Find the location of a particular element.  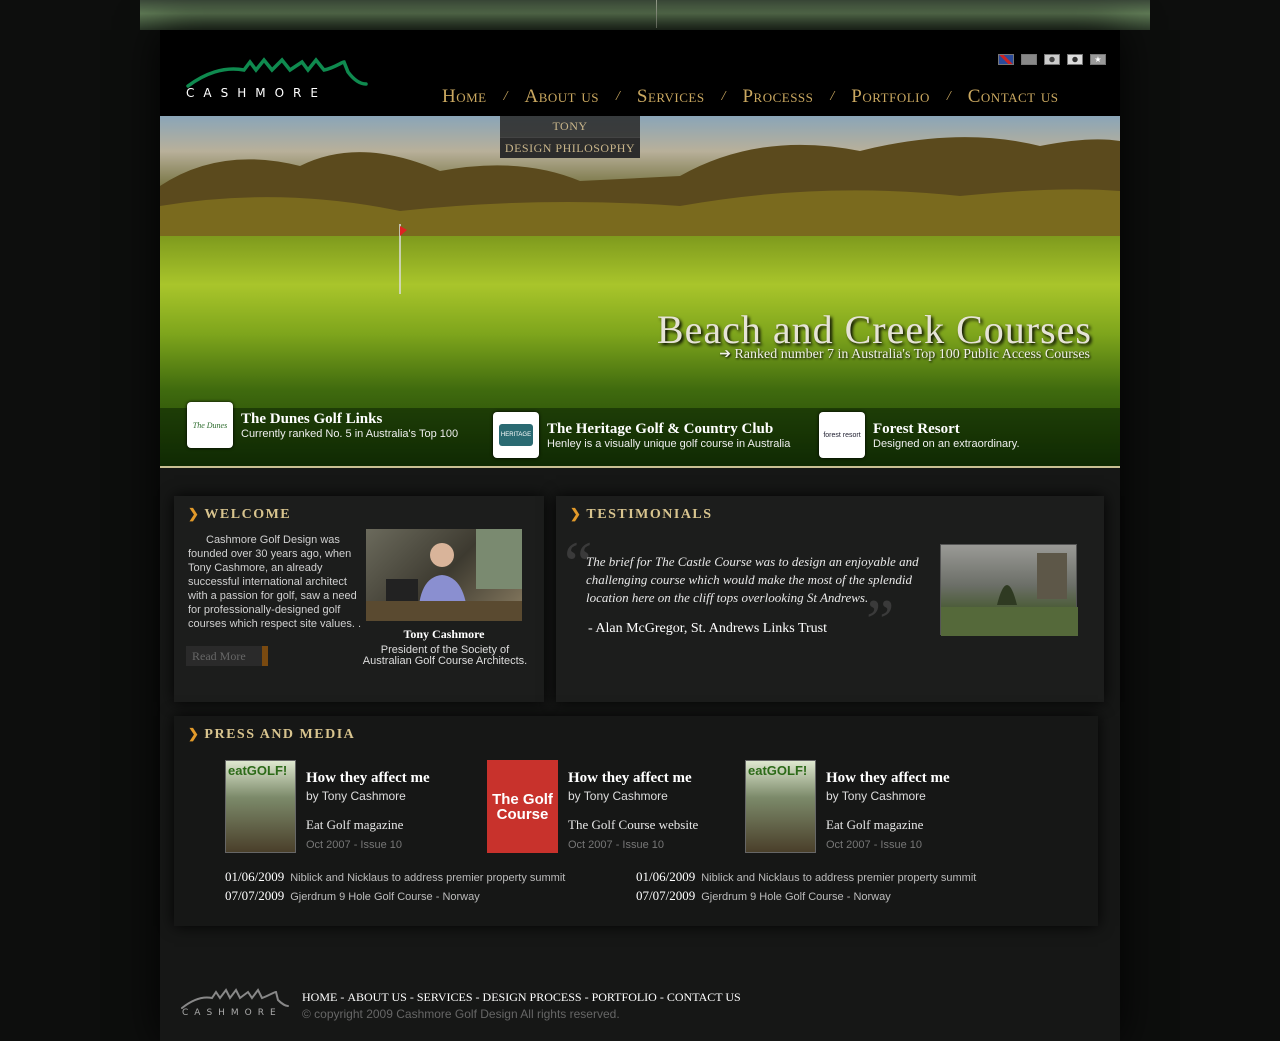

top-landscape-strip is located at coordinates (645, 15).